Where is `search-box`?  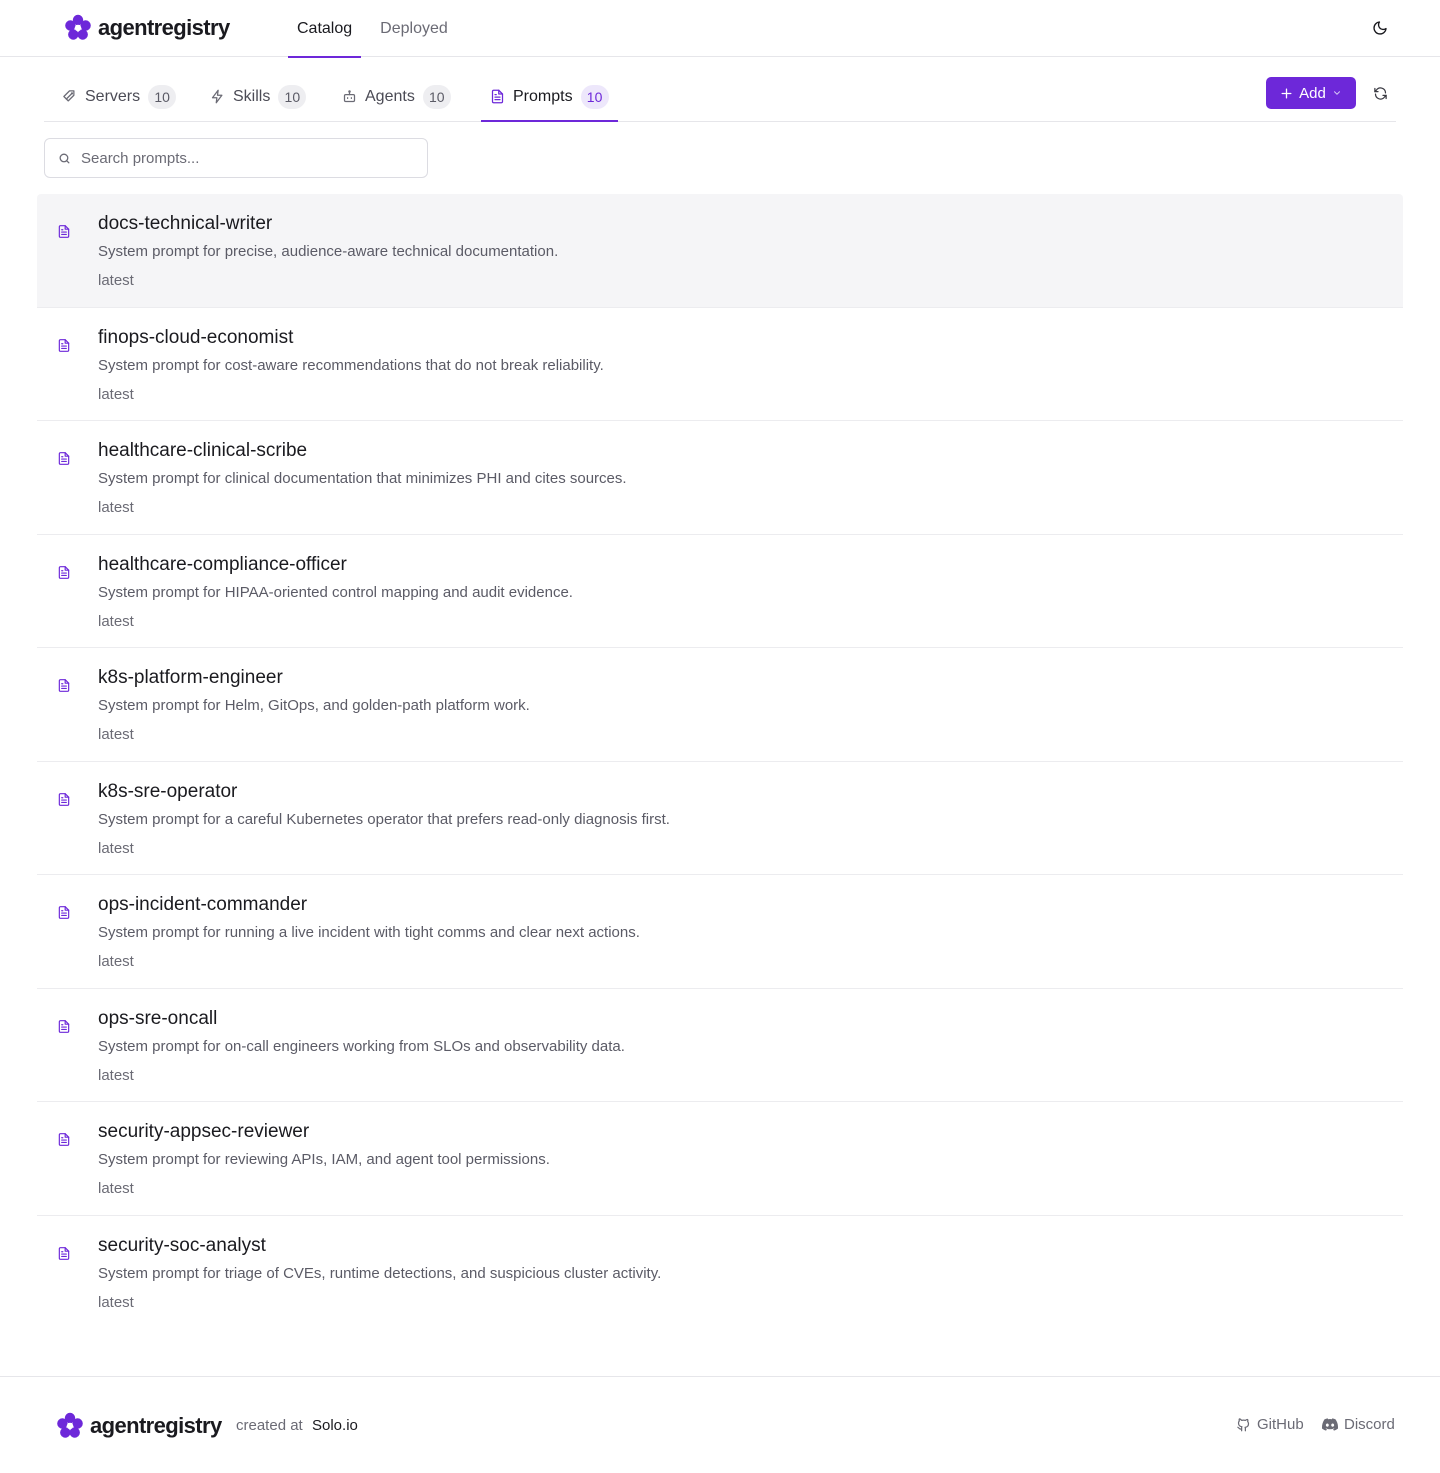
search-box is located at coordinates (236, 158).